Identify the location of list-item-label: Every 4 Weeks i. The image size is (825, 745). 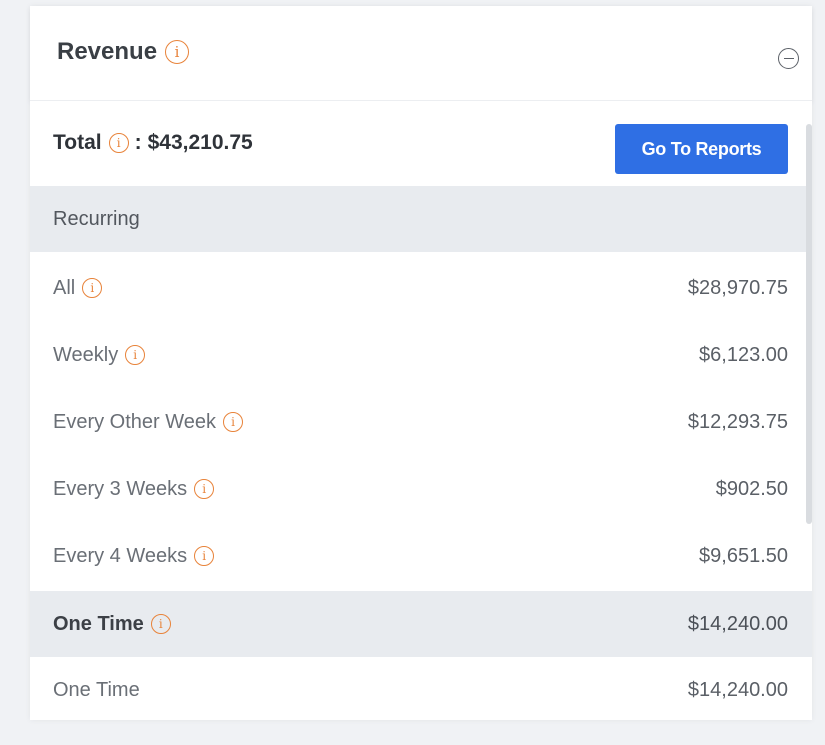
(134, 556).